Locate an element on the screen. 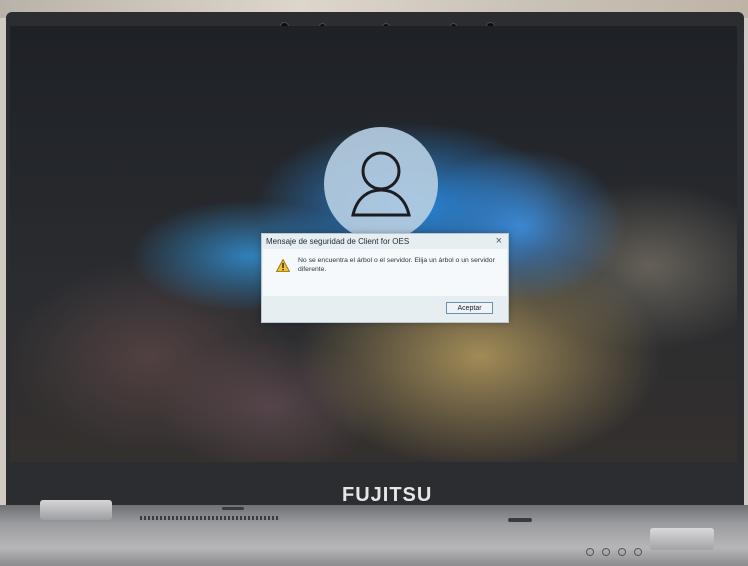  close-icon: × is located at coordinates (499, 241).